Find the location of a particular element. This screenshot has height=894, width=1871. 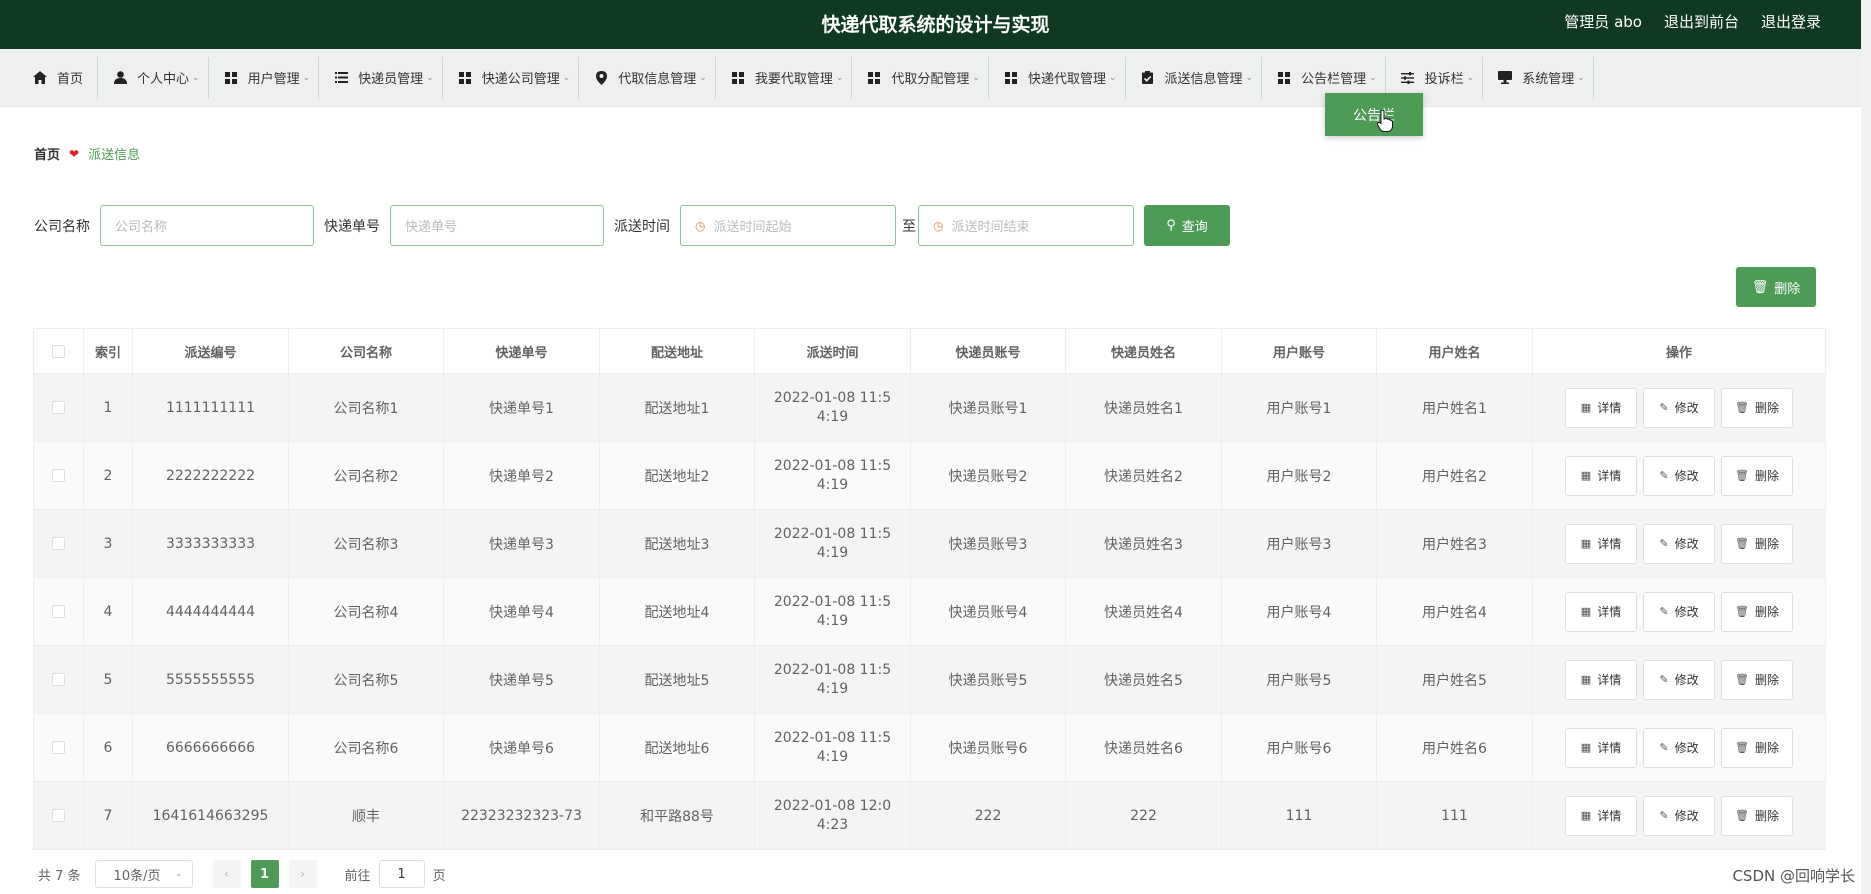

column-header: 索引 is located at coordinates (108, 351).